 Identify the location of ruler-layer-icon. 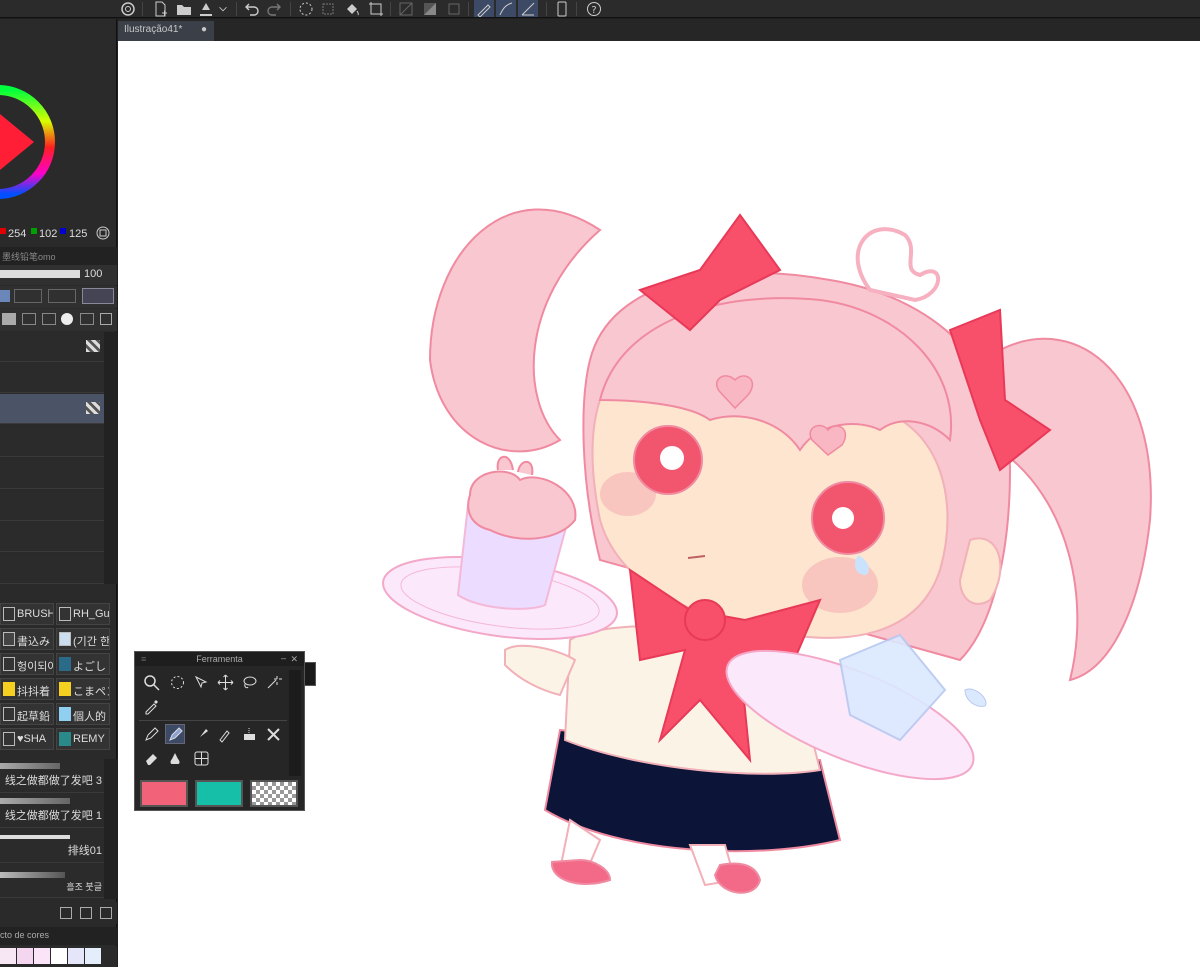
(87, 319).